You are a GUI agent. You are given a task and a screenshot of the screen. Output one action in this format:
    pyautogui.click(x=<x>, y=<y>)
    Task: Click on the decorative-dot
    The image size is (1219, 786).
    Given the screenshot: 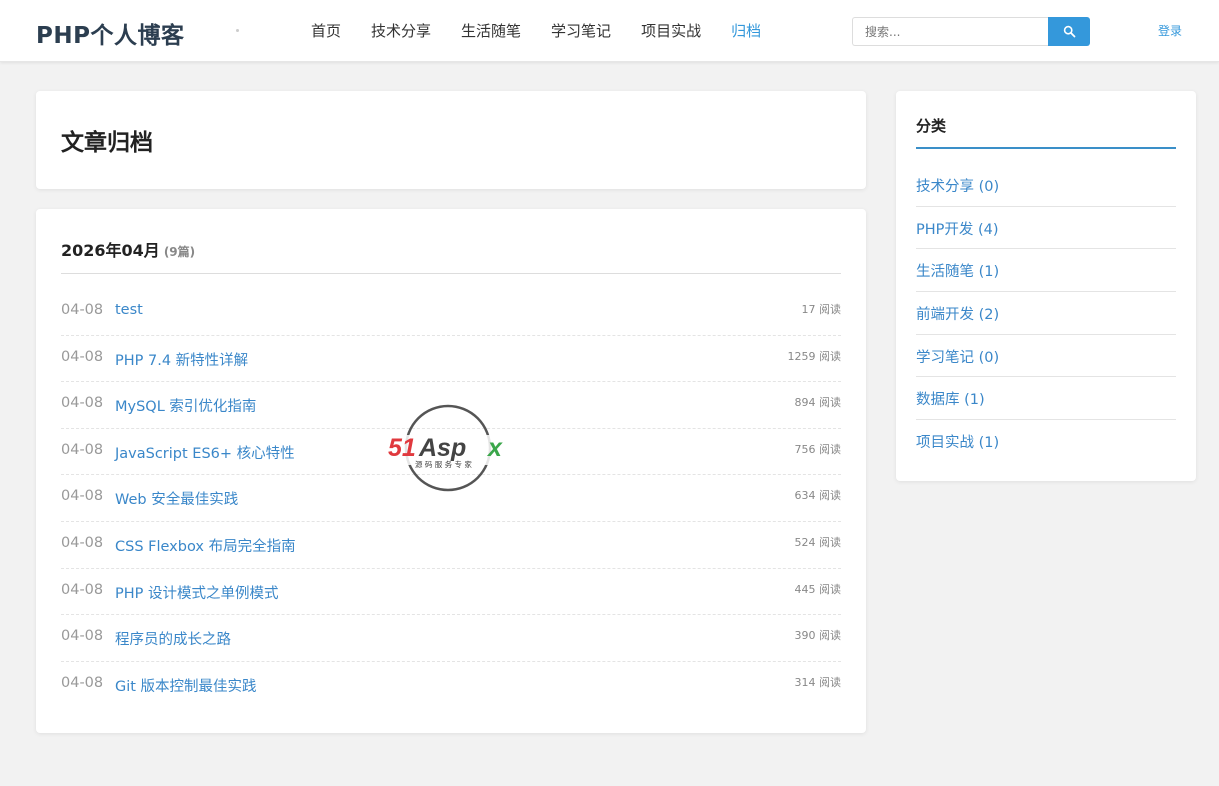 What is the action you would take?
    pyautogui.click(x=237, y=30)
    